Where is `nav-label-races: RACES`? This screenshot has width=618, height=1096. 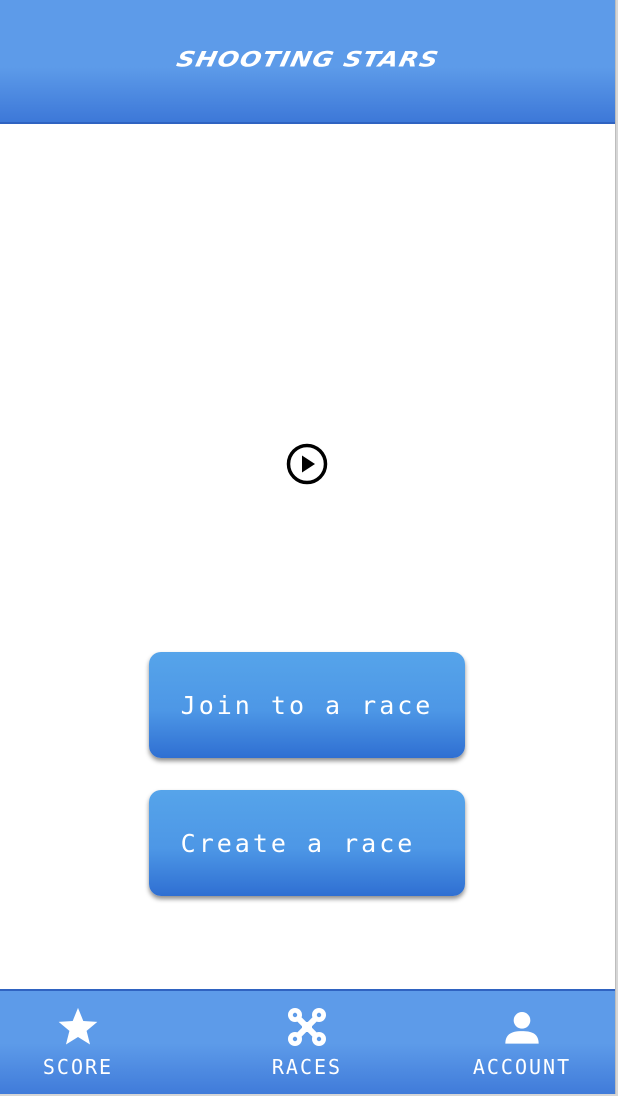 nav-label-races: RACES is located at coordinates (307, 1067).